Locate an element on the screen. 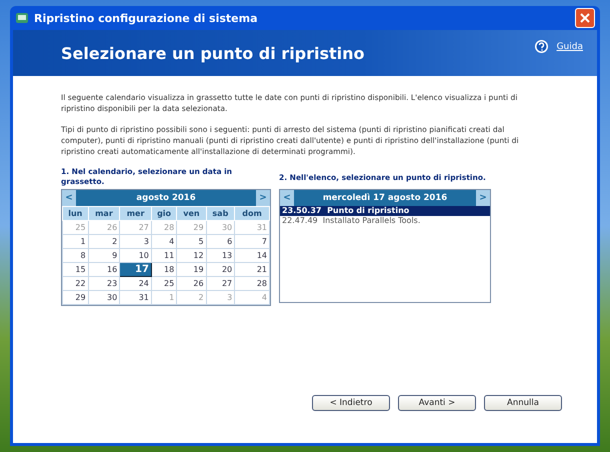 The image size is (610, 452). list-item: 23.50.37 Punto di ripristino is located at coordinates (385, 211).